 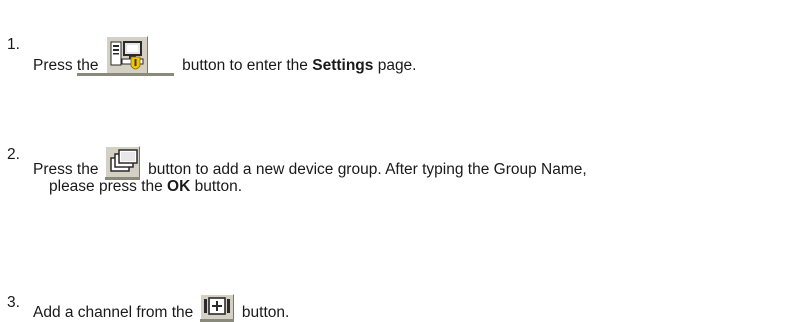 What do you see at coordinates (395, 65) in the screenshot?
I see `step-text-end: page.` at bounding box center [395, 65].